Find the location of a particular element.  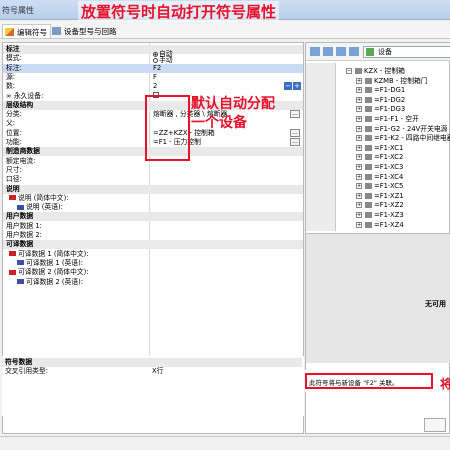

property-value: 2 is located at coordinates (155, 86).